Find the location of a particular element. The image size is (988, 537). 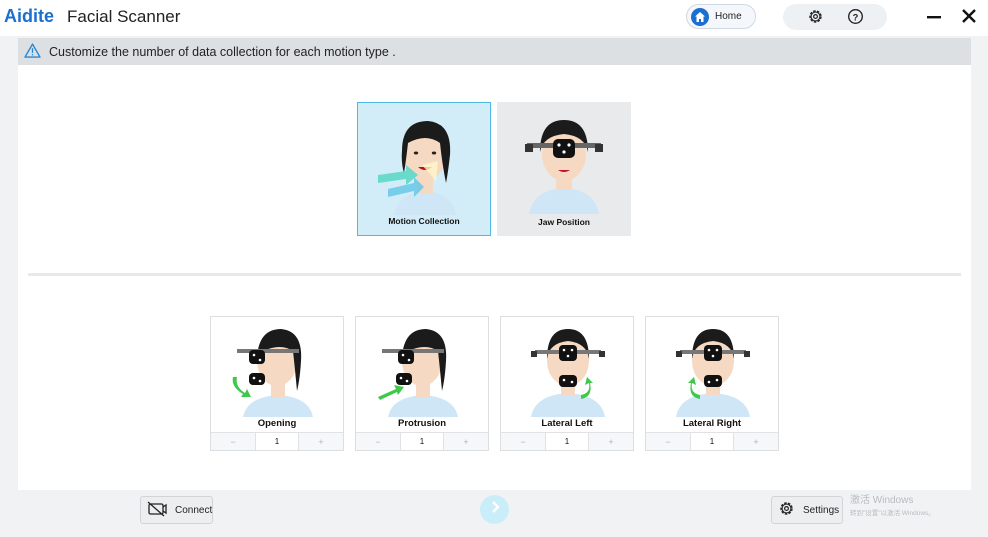

motion-label-protrusion: Protrusion is located at coordinates (422, 423).